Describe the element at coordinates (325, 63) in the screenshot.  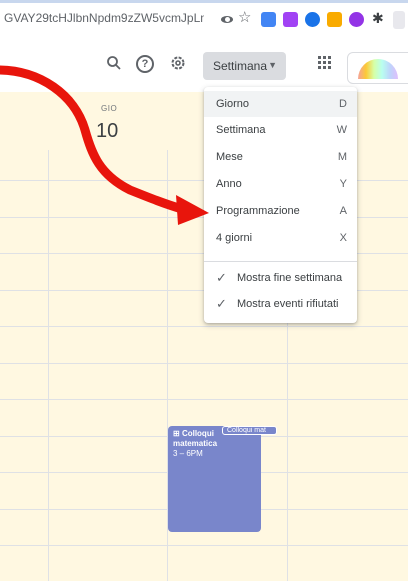
I see `apps-icon` at that location.